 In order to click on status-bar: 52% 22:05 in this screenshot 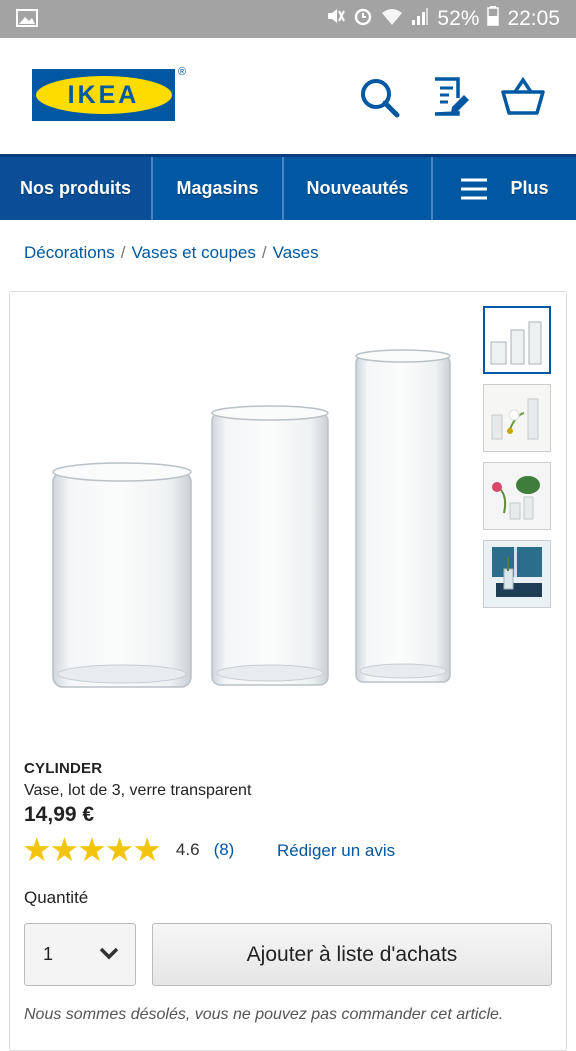, I will do `click(288, 19)`.